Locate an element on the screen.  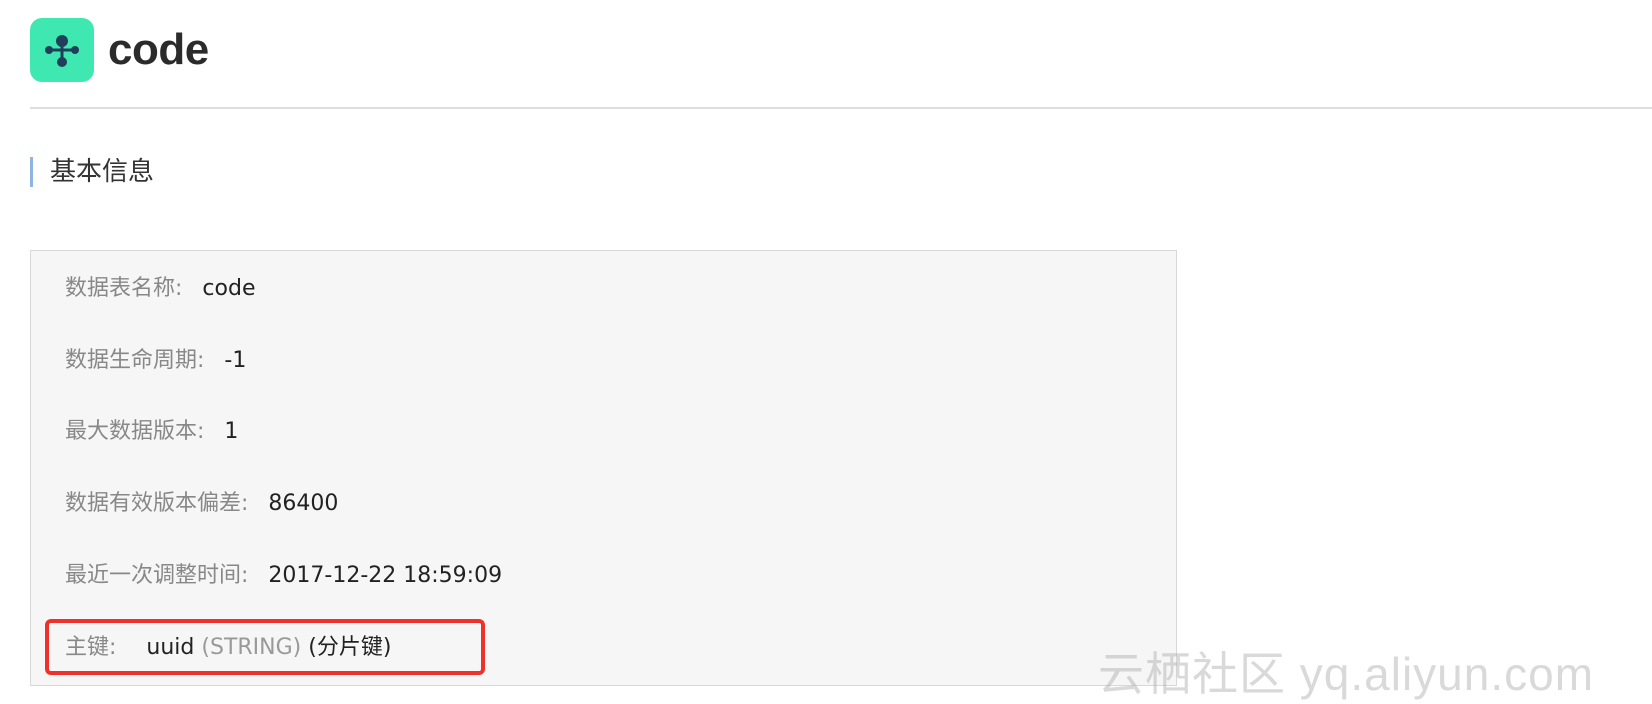
lifecycle-value: -1 is located at coordinates (235, 360).